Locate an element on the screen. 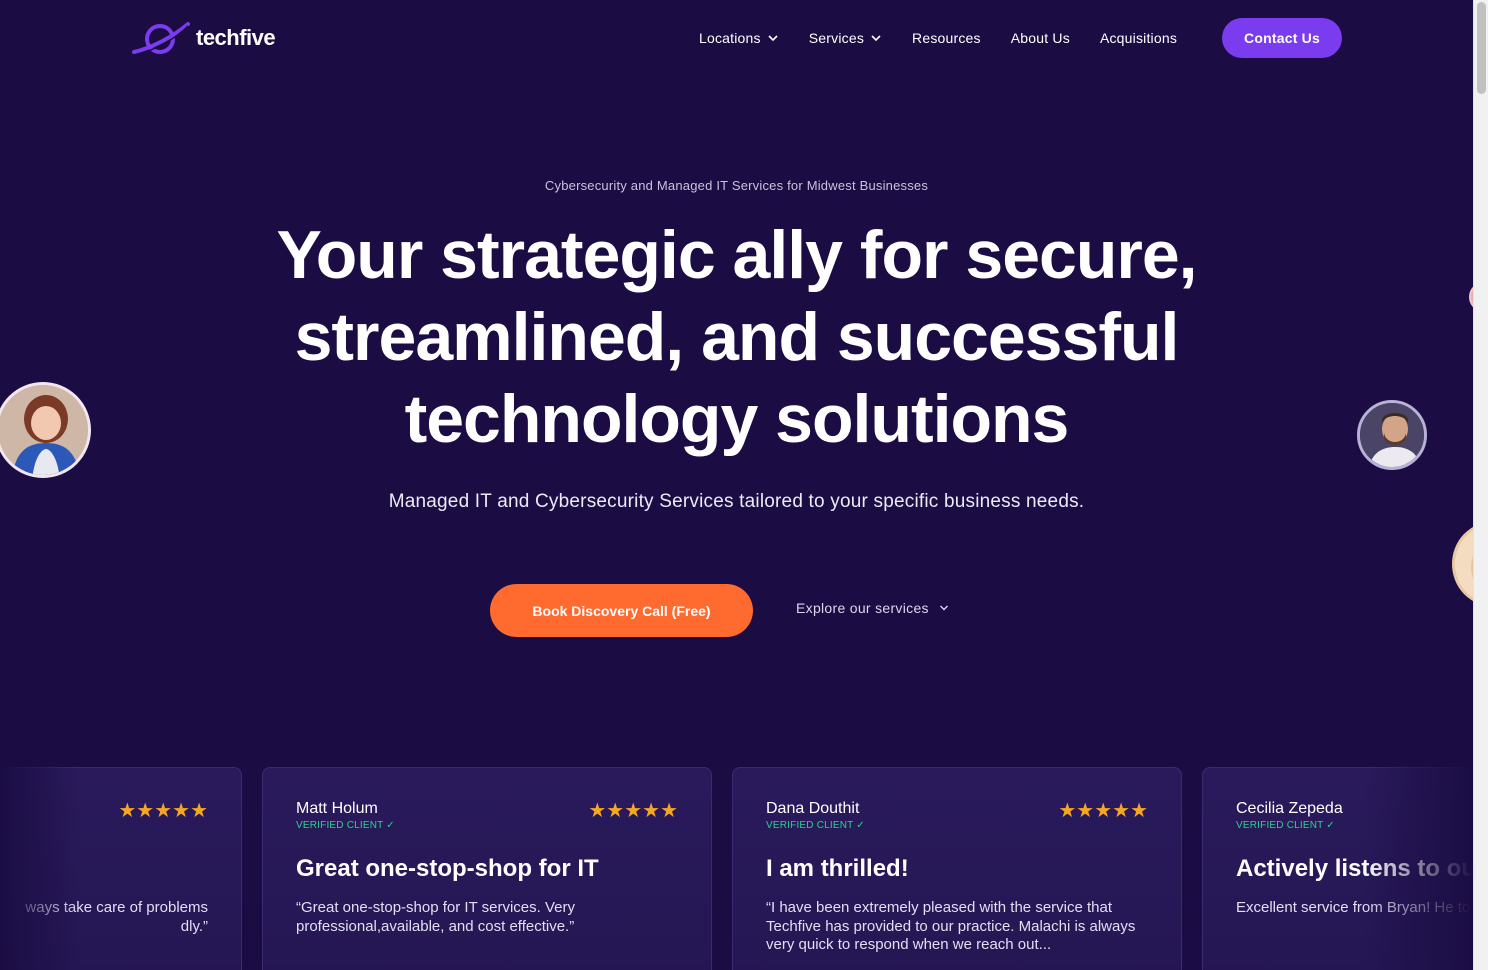  nav-item-locations: Locations is located at coordinates (739, 38).